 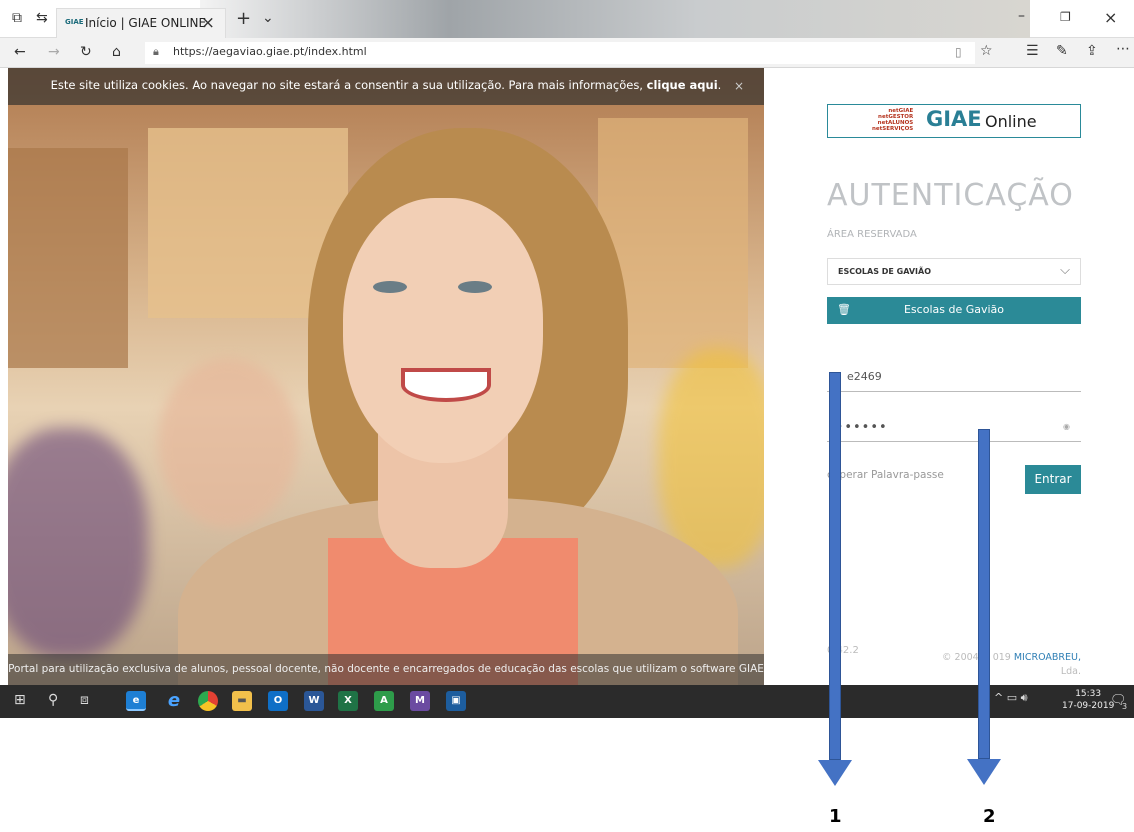 I want to click on copyright-end: Lda., so click(x=1070, y=671).